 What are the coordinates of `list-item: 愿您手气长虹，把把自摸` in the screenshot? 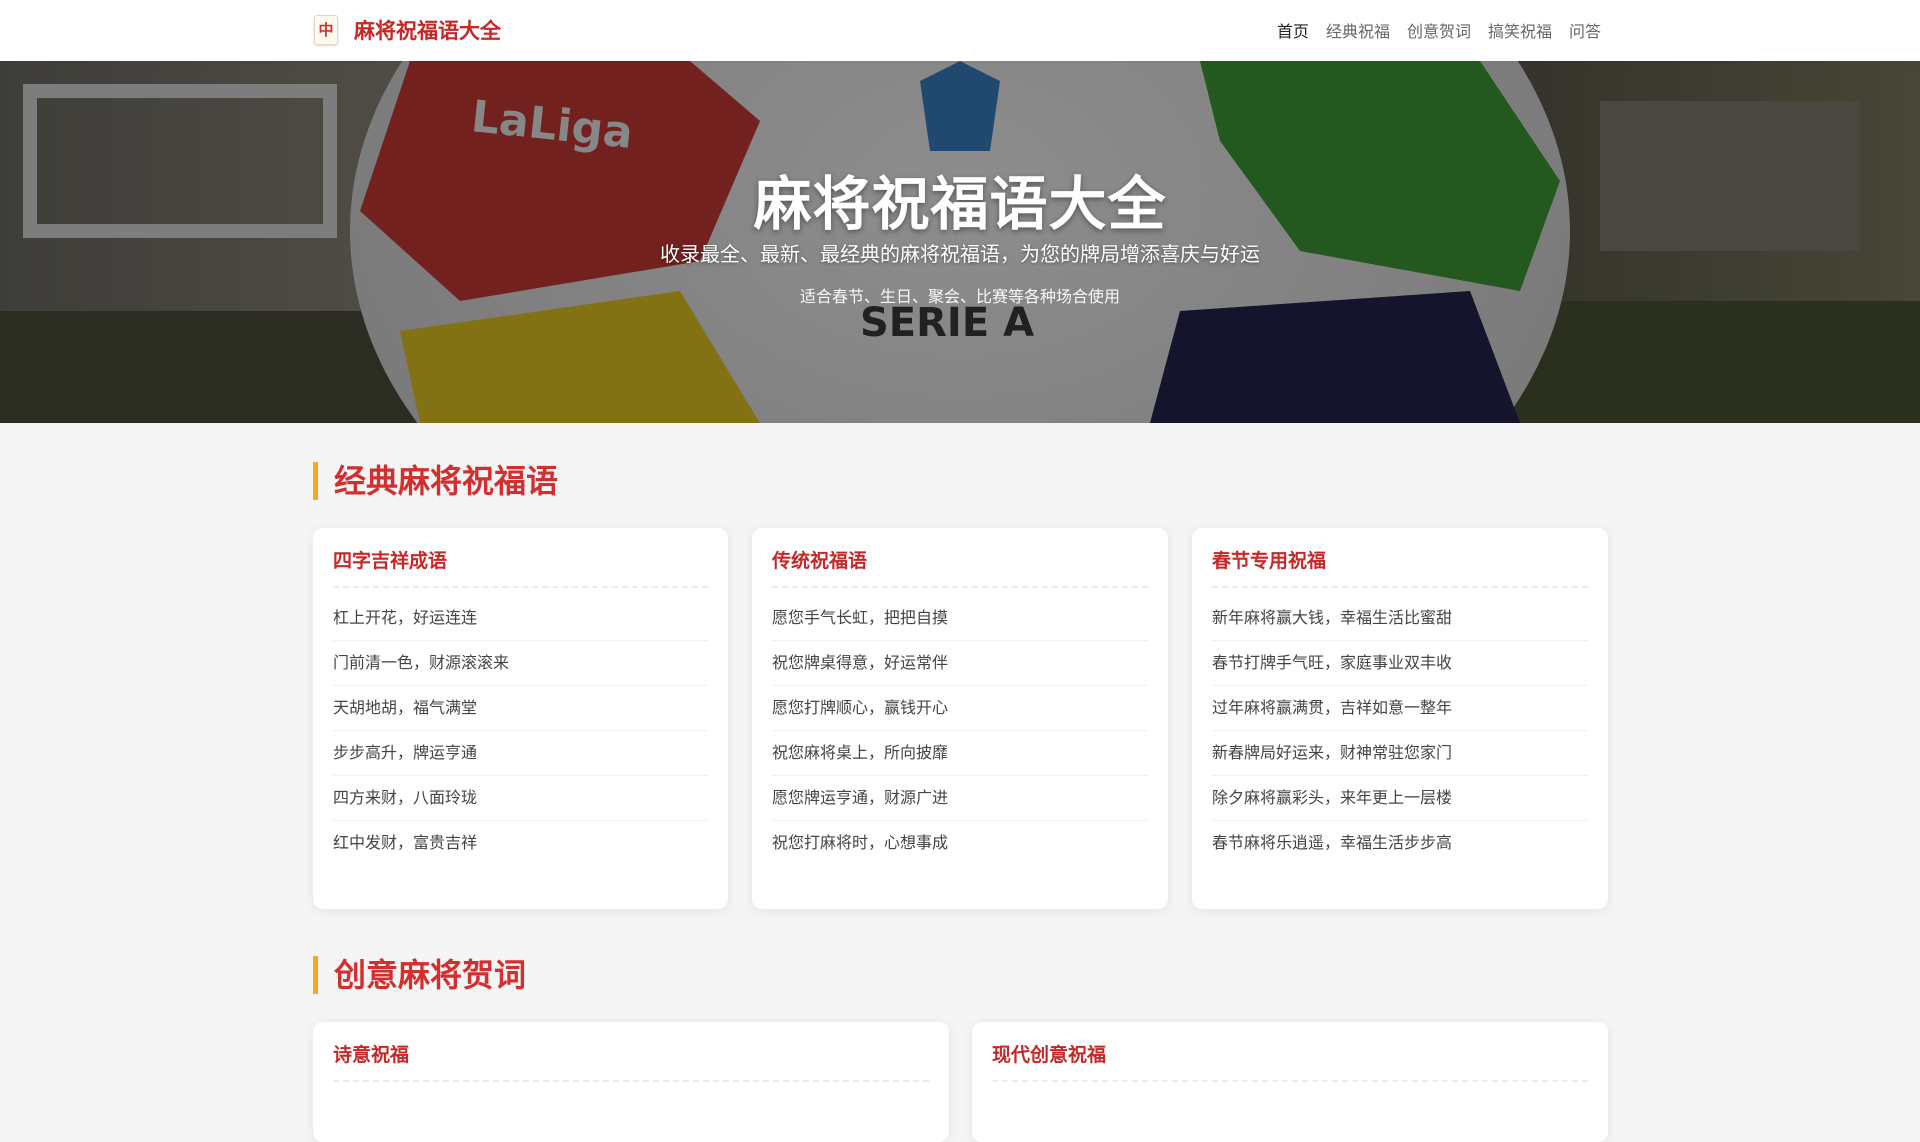 It's located at (960, 618).